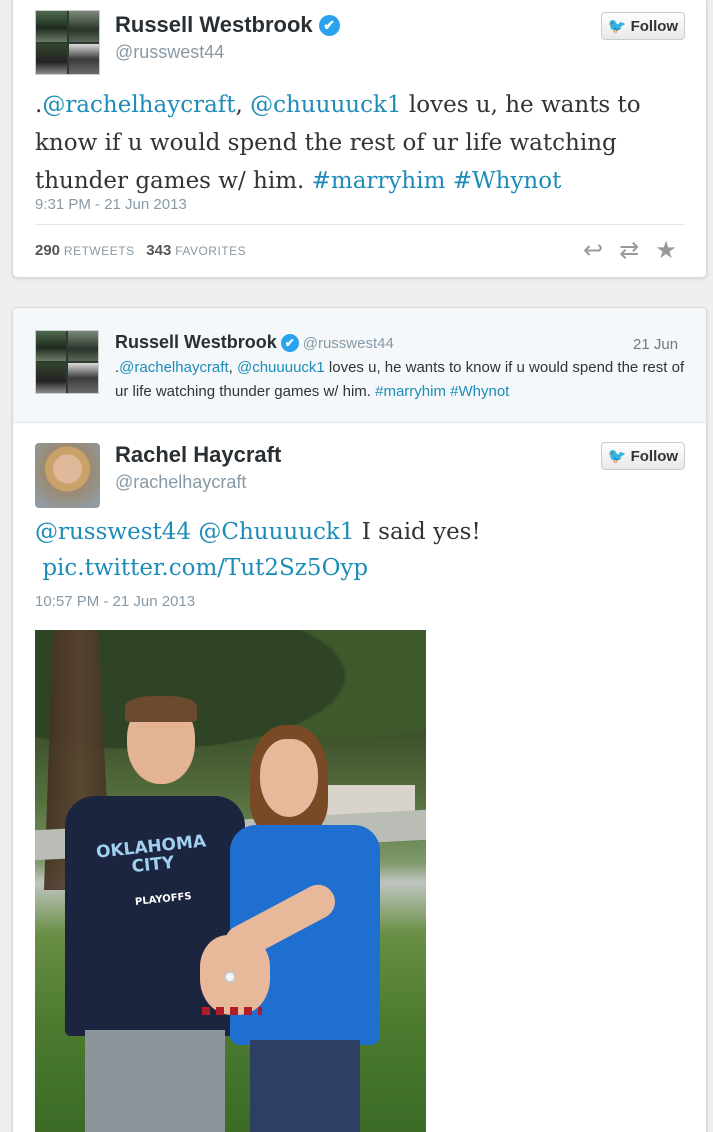 Image resolution: width=713 pixels, height=1132 pixels. What do you see at coordinates (115, 601) in the screenshot?
I see `tweet-timestamp: 10:57 PM - 21 Jun 2013` at bounding box center [115, 601].